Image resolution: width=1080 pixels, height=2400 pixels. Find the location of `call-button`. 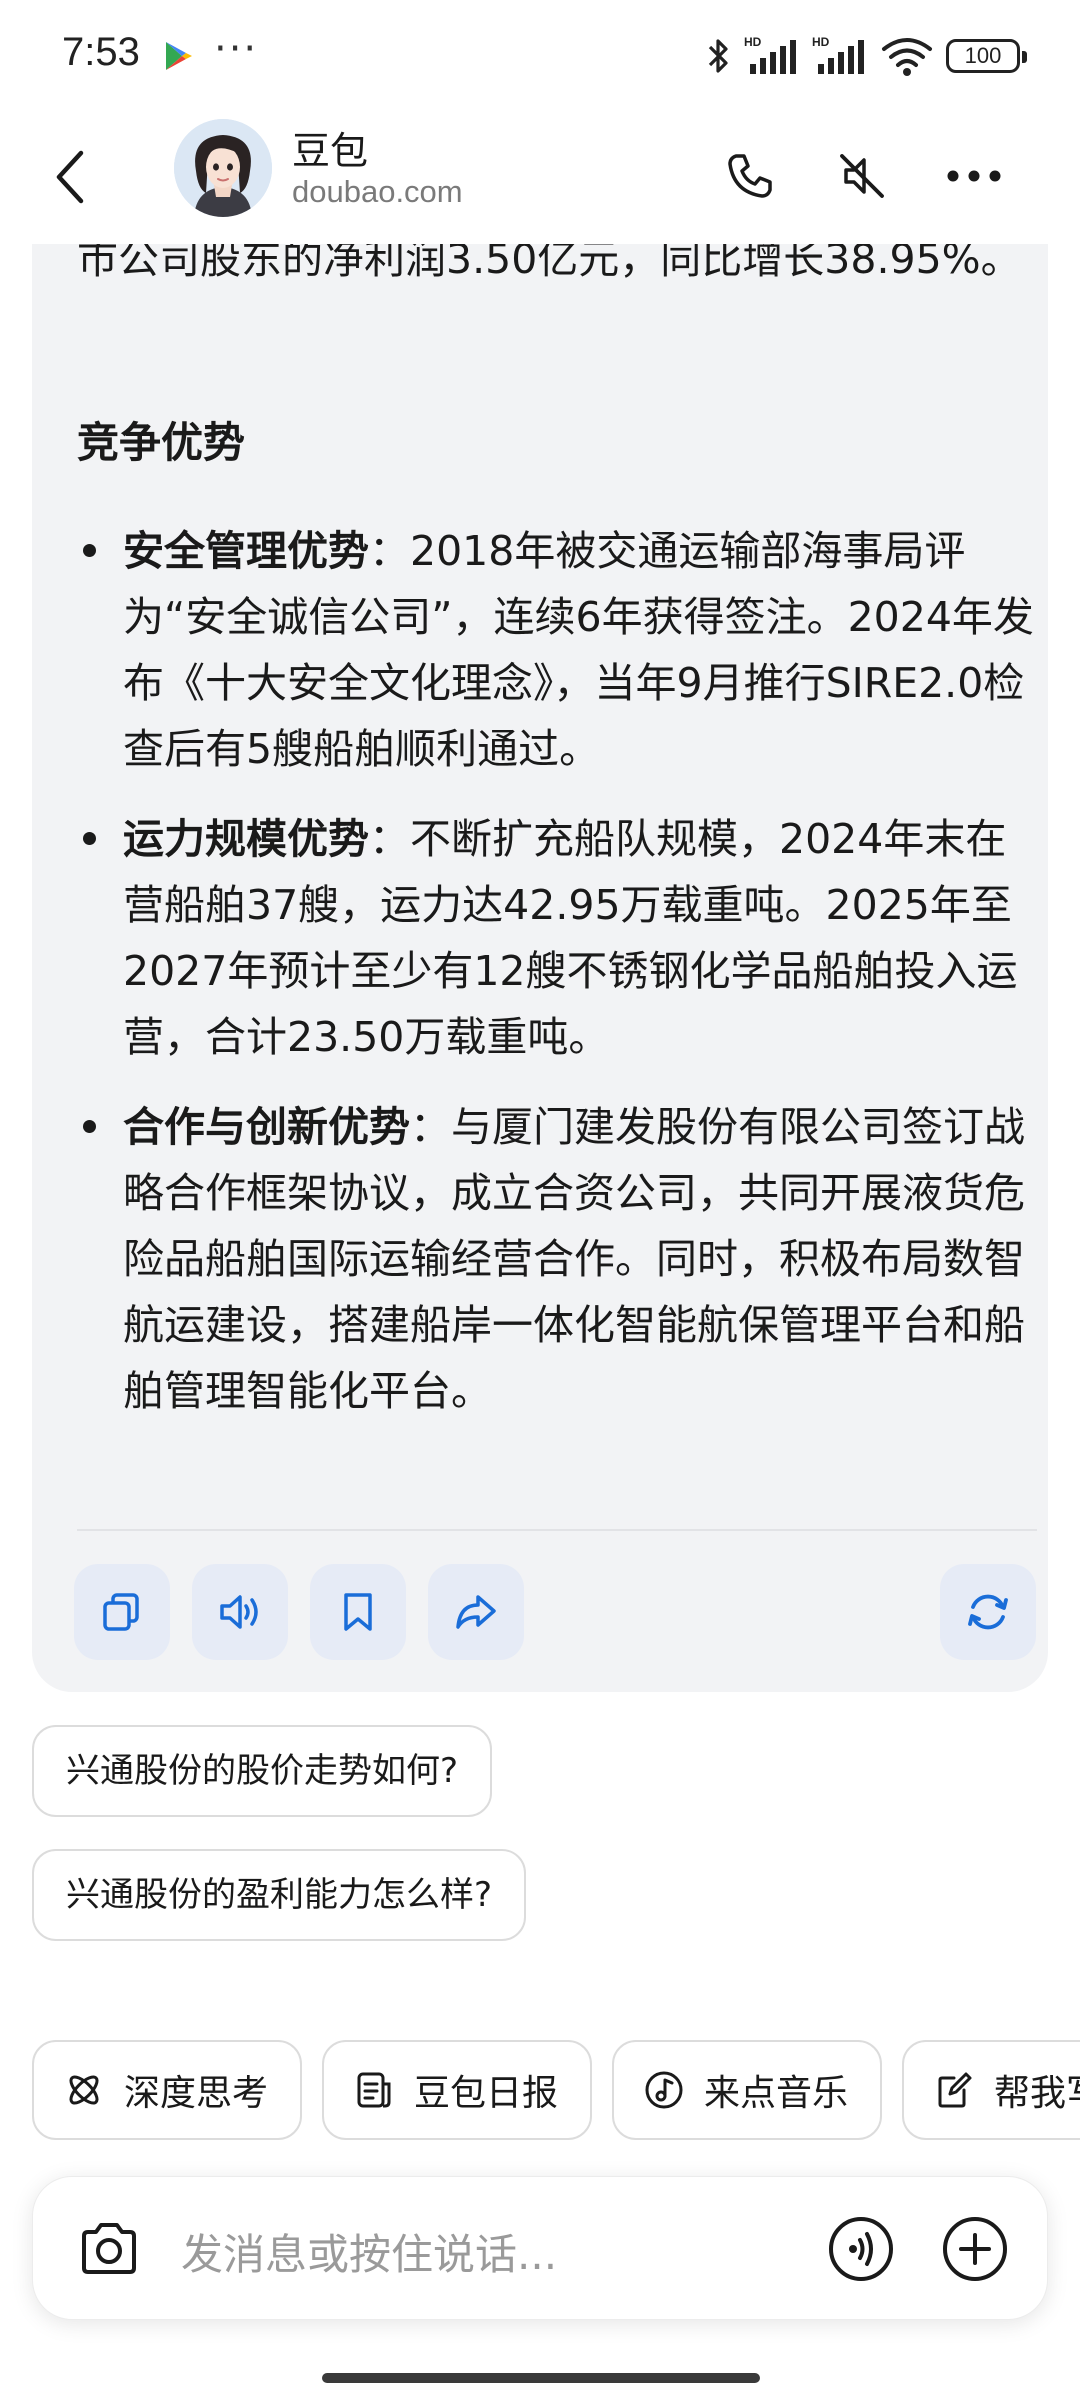

call-button is located at coordinates (750, 176).